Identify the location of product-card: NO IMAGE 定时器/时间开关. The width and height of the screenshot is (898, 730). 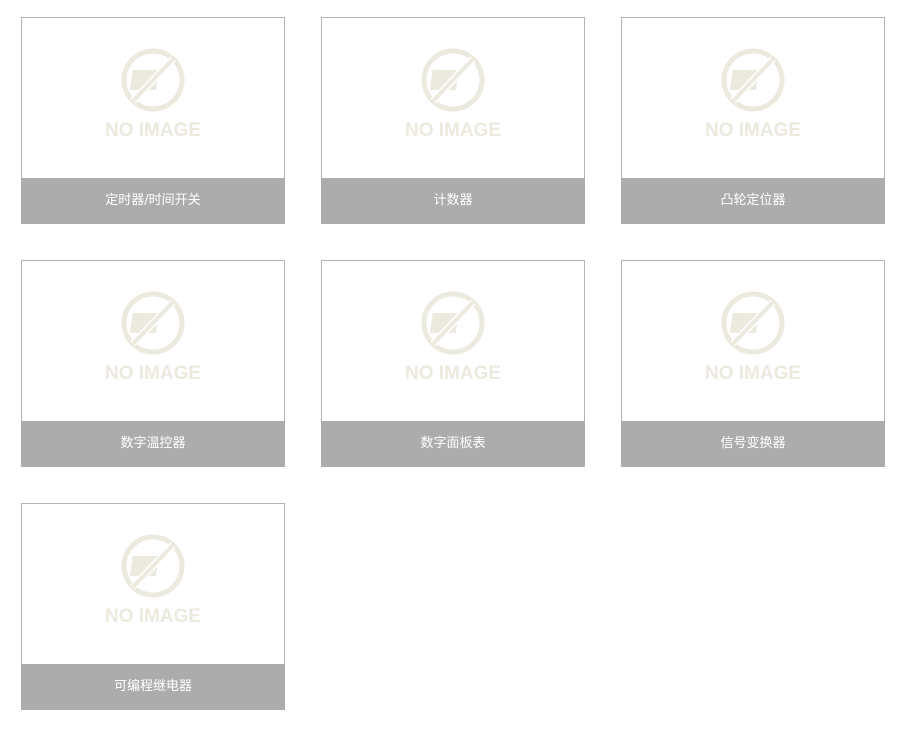
(153, 120).